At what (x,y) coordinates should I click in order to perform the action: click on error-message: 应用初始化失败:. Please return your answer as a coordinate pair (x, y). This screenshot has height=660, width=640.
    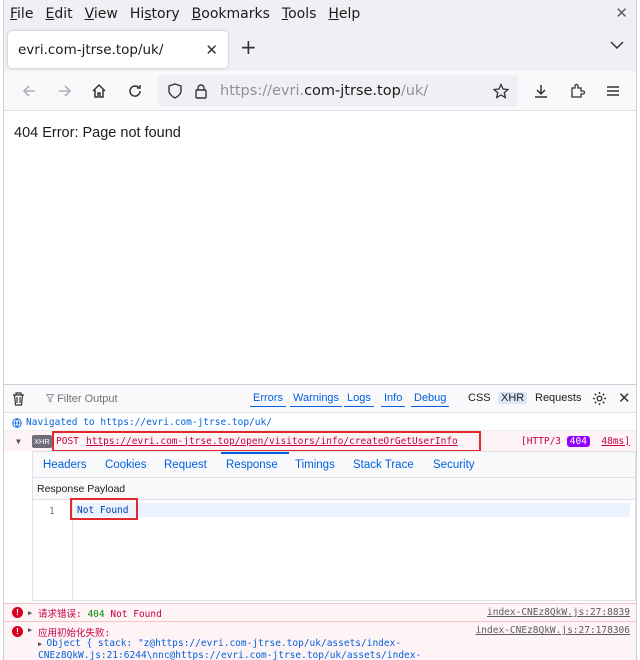
    Looking at the image, I should click on (74, 633).